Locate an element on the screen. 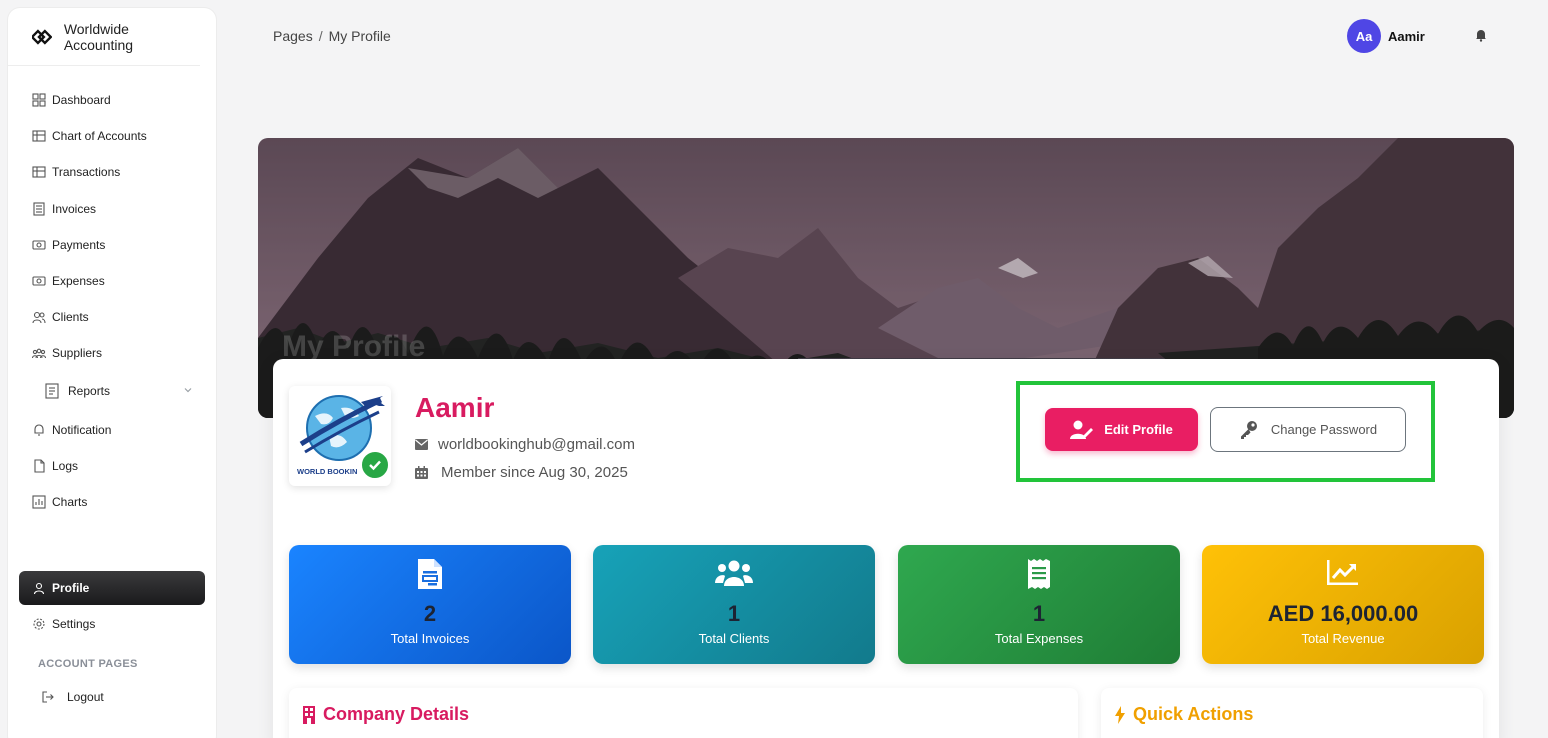 Image resolution: width=1548 pixels, height=738 pixels. user-menu: Aa Aamir is located at coordinates (1386, 36).